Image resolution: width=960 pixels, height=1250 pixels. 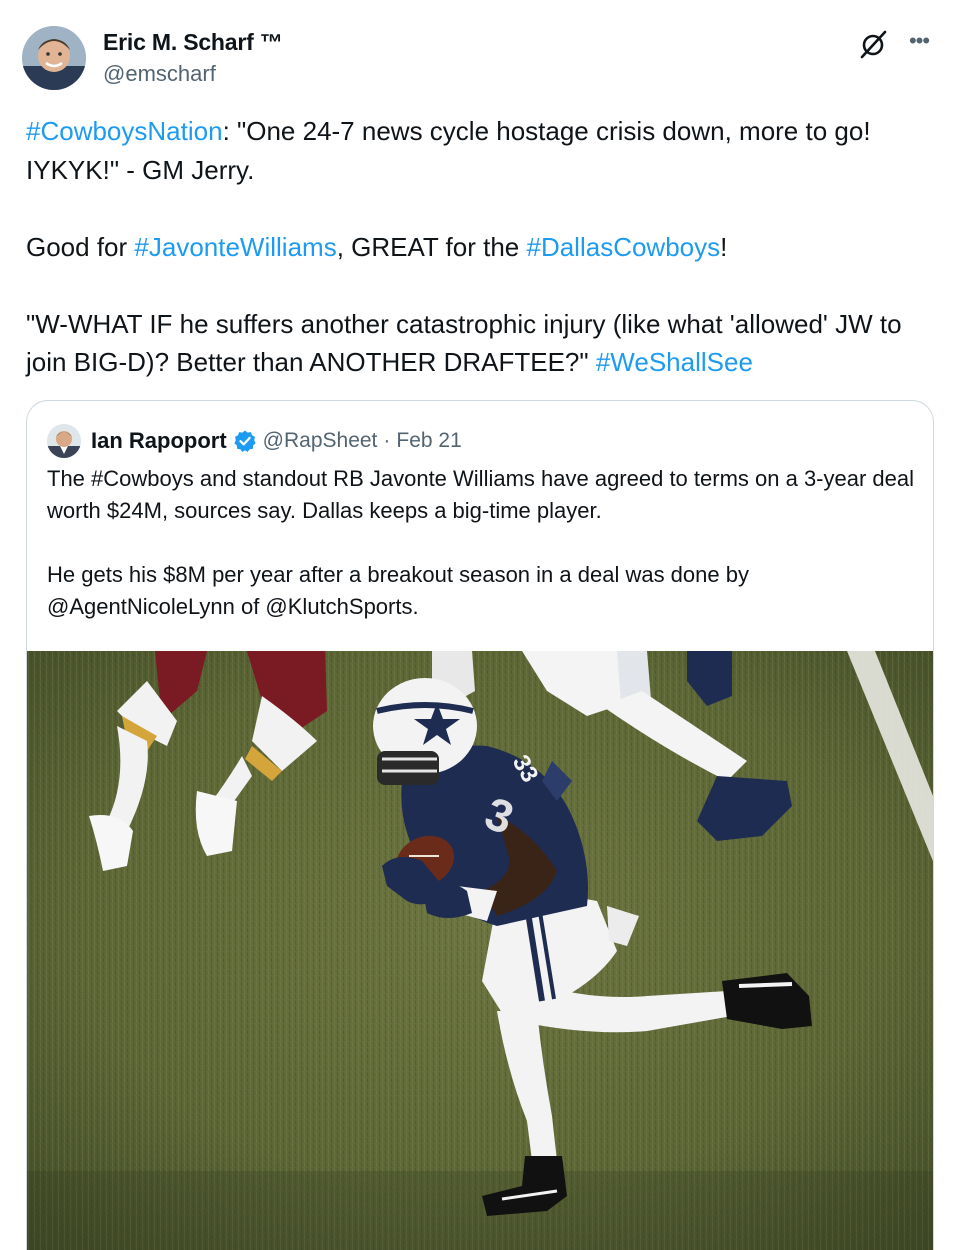 I want to click on quoted-tweet-header: Ian Rapoport @RapSheet · Feb 21, so click(x=254, y=441).